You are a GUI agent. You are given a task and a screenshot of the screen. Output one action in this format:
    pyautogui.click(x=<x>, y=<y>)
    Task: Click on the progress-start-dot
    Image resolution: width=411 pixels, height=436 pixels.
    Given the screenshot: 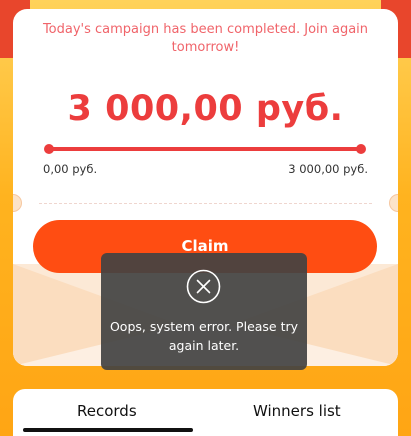 What is the action you would take?
    pyautogui.click(x=49, y=149)
    